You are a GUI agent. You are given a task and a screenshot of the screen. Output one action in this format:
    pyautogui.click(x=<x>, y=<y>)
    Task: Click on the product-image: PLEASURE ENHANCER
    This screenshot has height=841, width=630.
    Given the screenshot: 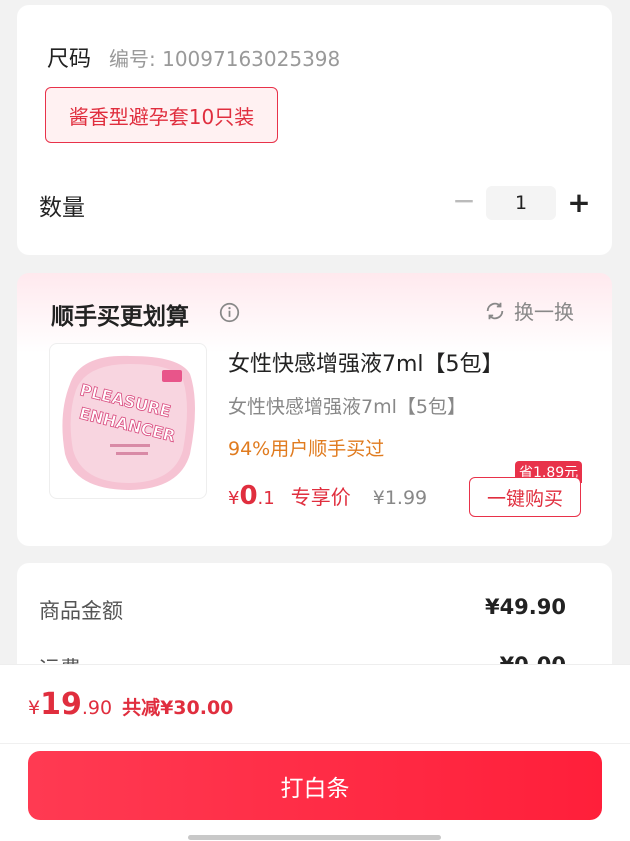 What is the action you would take?
    pyautogui.click(x=128, y=421)
    